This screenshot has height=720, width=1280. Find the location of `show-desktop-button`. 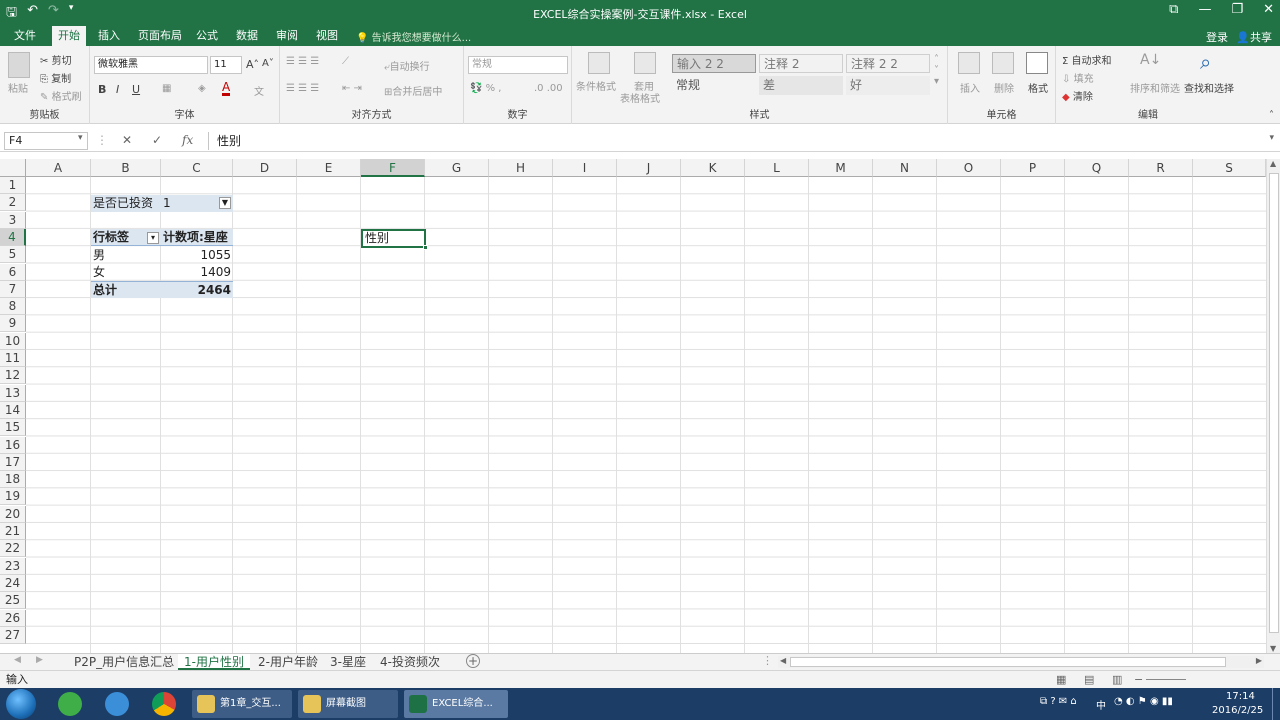

show-desktop-button is located at coordinates (1276, 704).